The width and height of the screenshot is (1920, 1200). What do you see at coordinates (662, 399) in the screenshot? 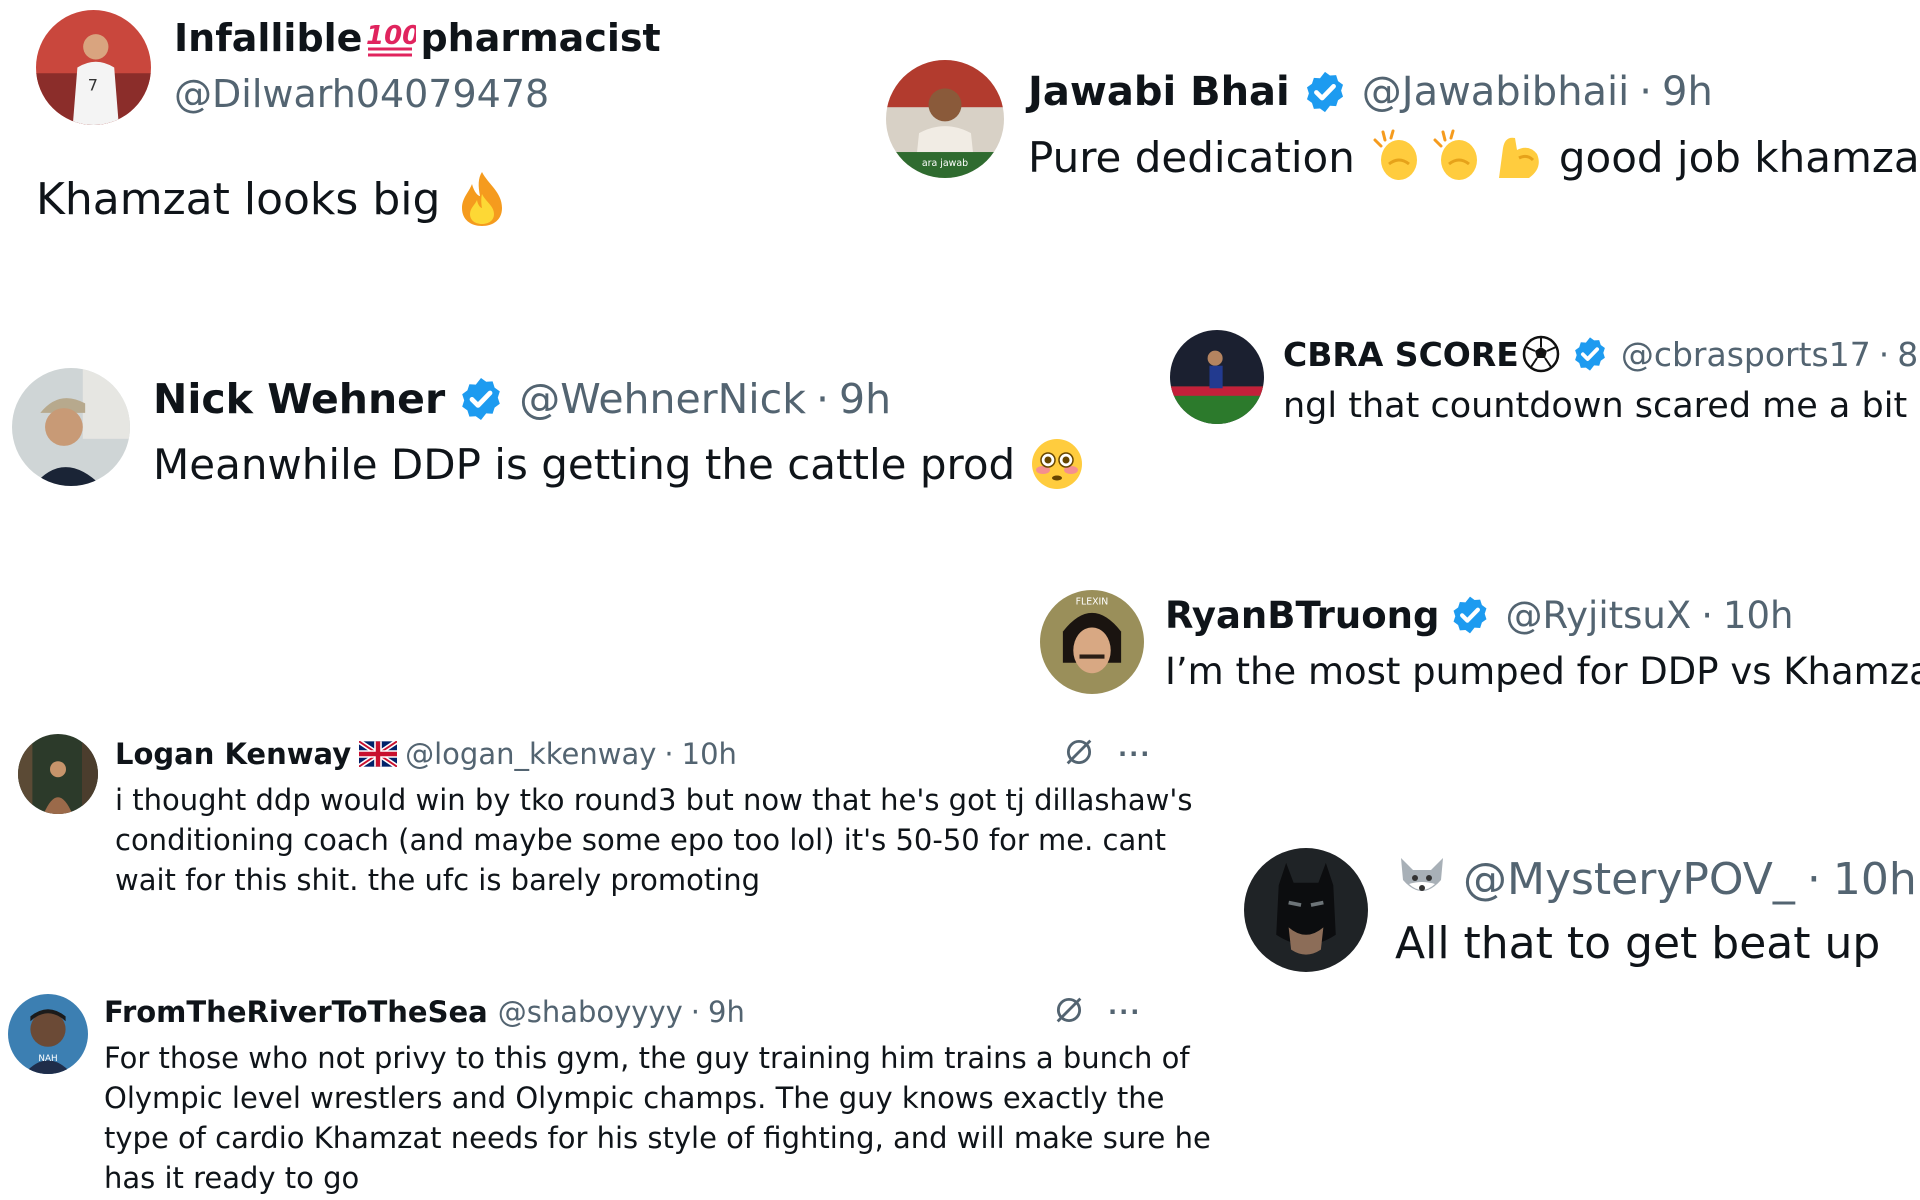
I see `handle: @WehnerNick` at bounding box center [662, 399].